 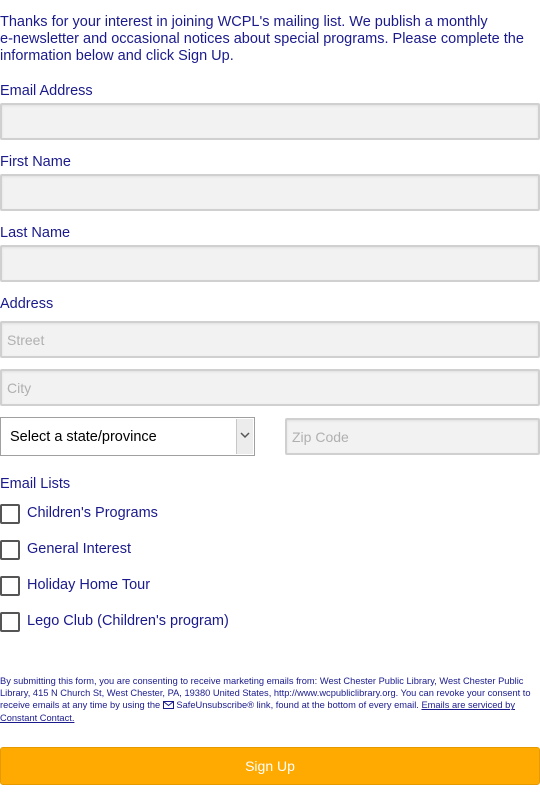 What do you see at coordinates (117, 56) in the screenshot?
I see `intro-line-3: information below and click Sign Up.` at bounding box center [117, 56].